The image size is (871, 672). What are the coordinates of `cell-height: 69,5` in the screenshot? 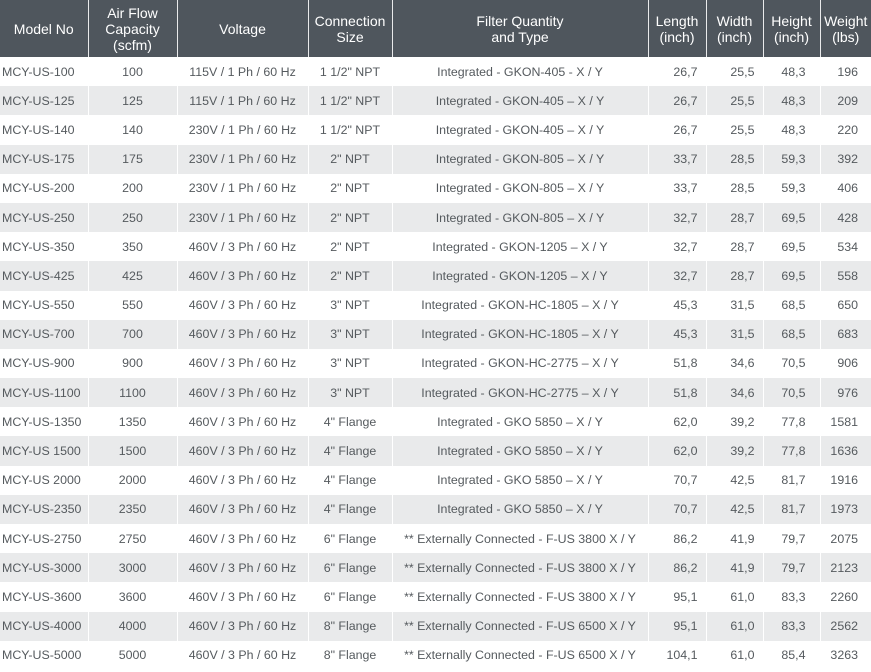 It's located at (792, 247).